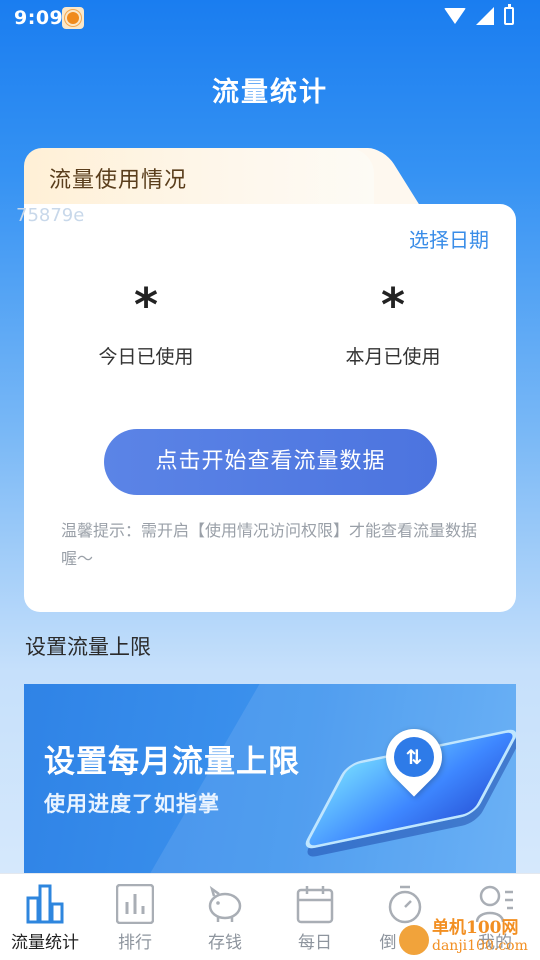  What do you see at coordinates (414, 940) in the screenshot?
I see `watermark-logo-icon` at bounding box center [414, 940].